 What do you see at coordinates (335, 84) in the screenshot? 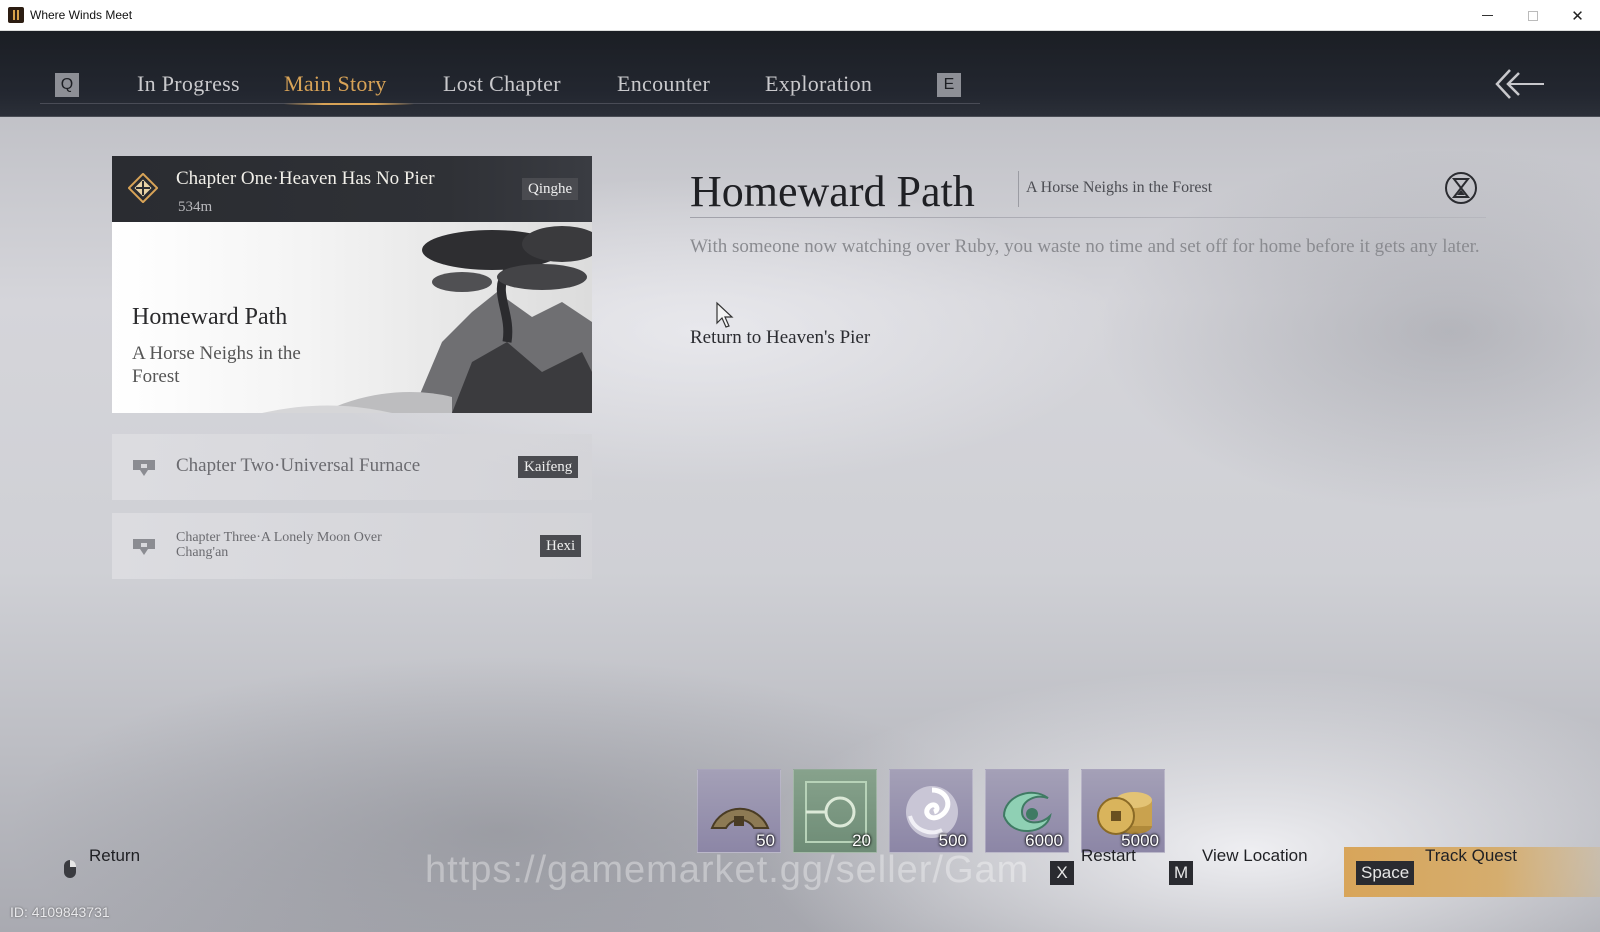
I see `tab-main-story: Main Story` at bounding box center [335, 84].